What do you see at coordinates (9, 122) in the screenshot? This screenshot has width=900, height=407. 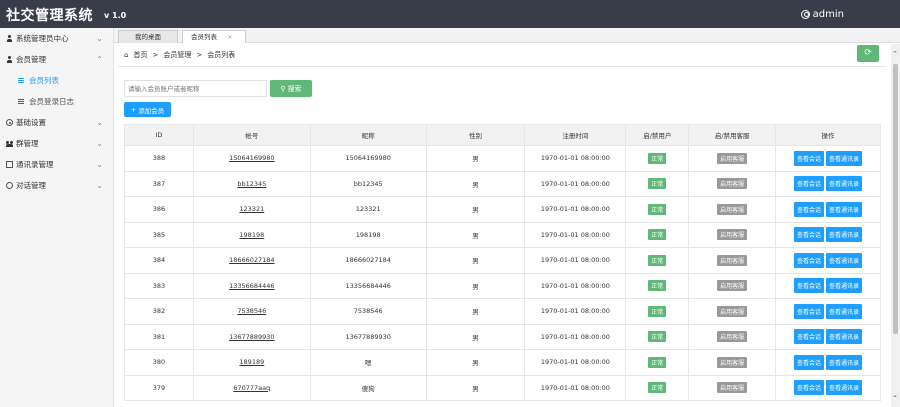 I see `gear-icon` at bounding box center [9, 122].